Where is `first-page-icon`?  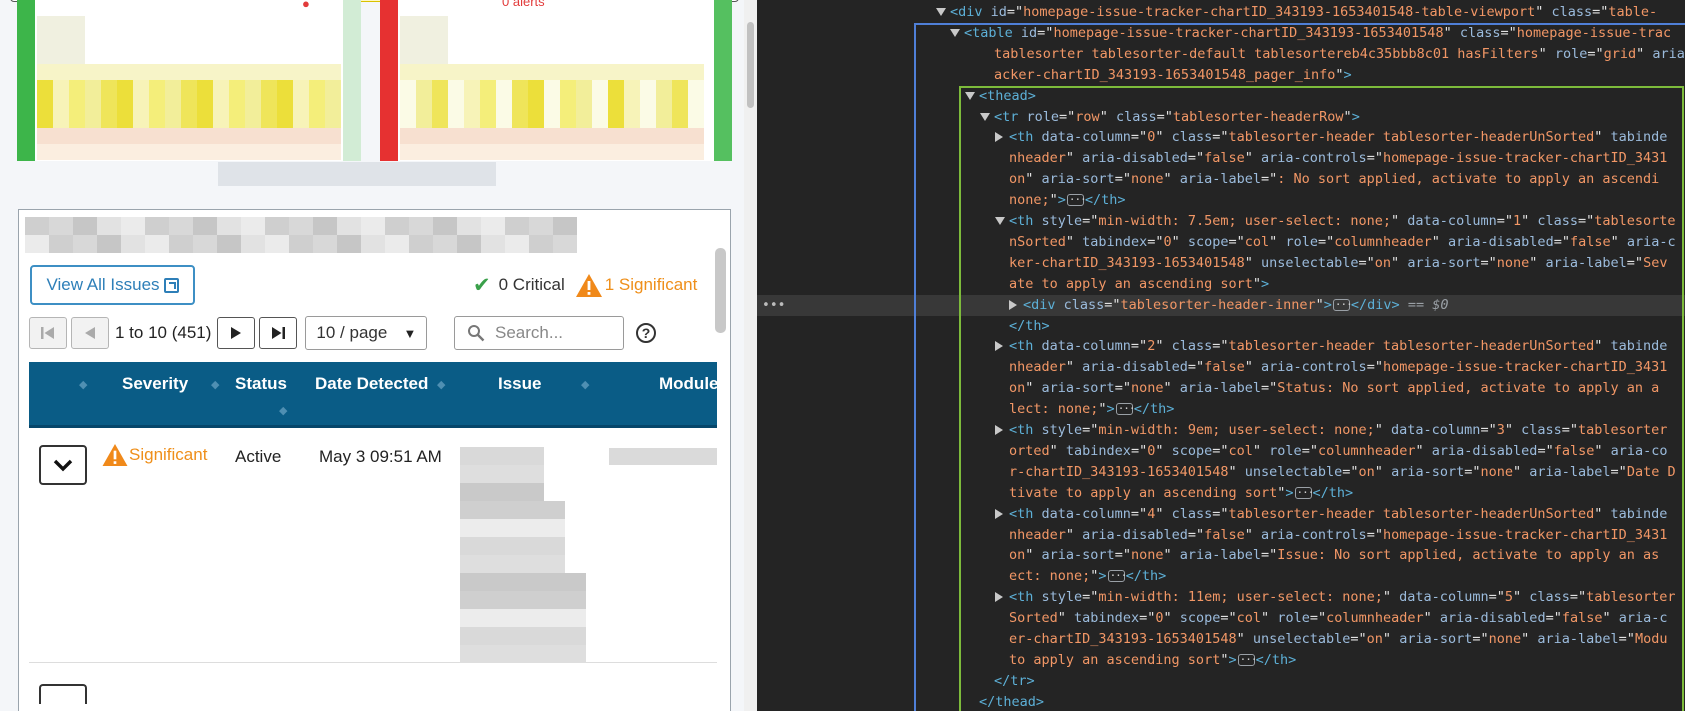 first-page-icon is located at coordinates (47, 333).